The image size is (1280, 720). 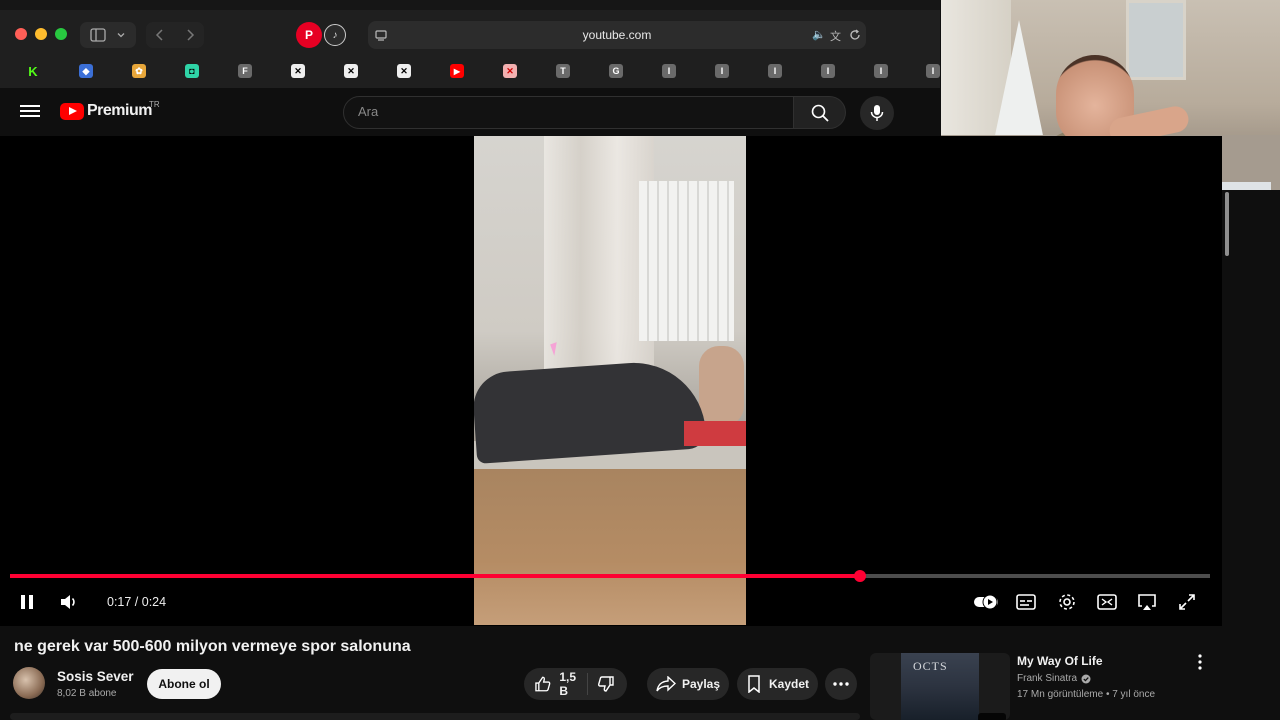 What do you see at coordinates (686, 261) in the screenshot?
I see `video-window` at bounding box center [686, 261].